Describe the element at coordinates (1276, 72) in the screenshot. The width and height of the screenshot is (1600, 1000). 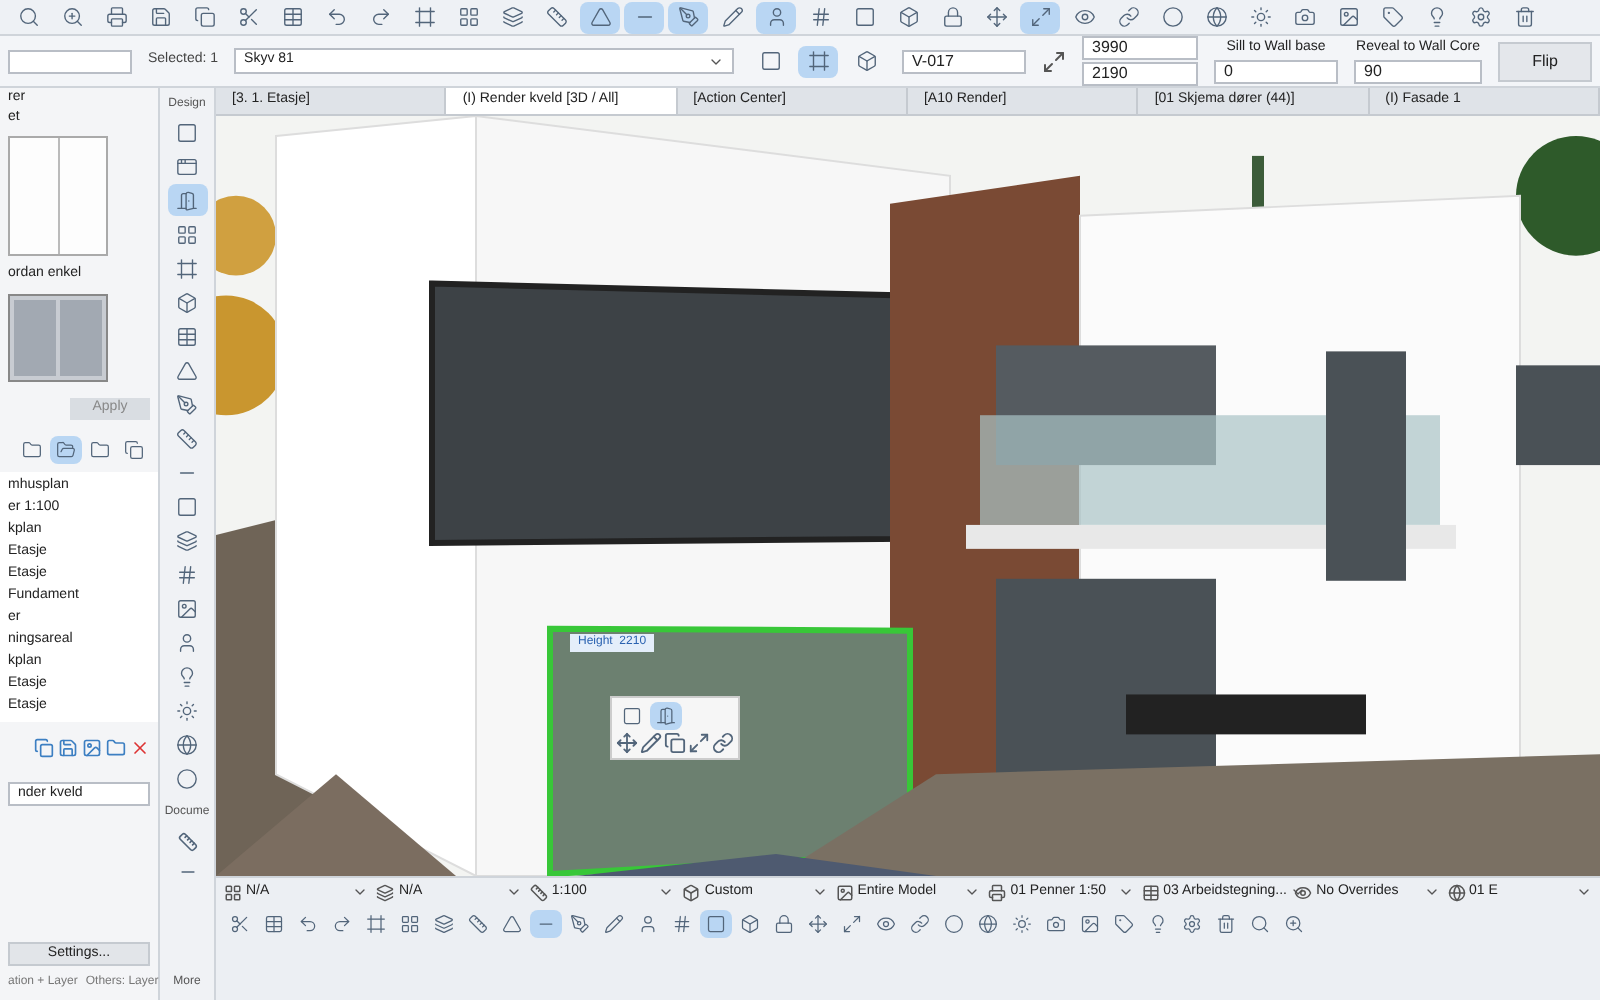
I see `sill-field: 0` at that location.